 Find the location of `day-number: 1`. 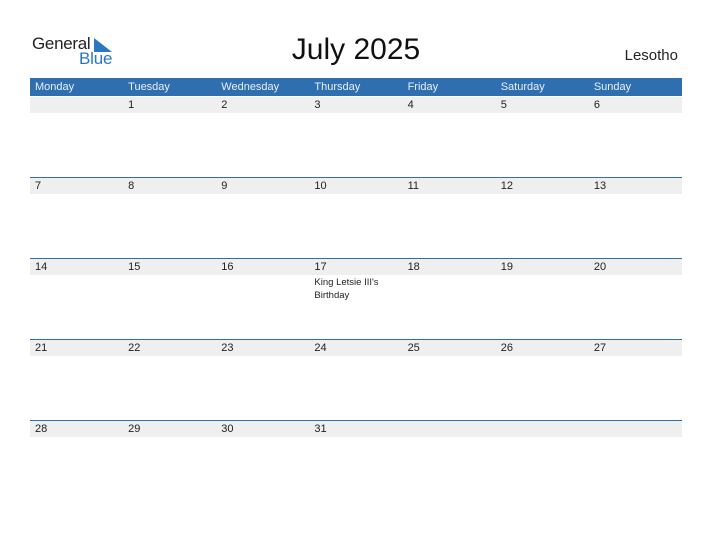

day-number: 1 is located at coordinates (131, 105).